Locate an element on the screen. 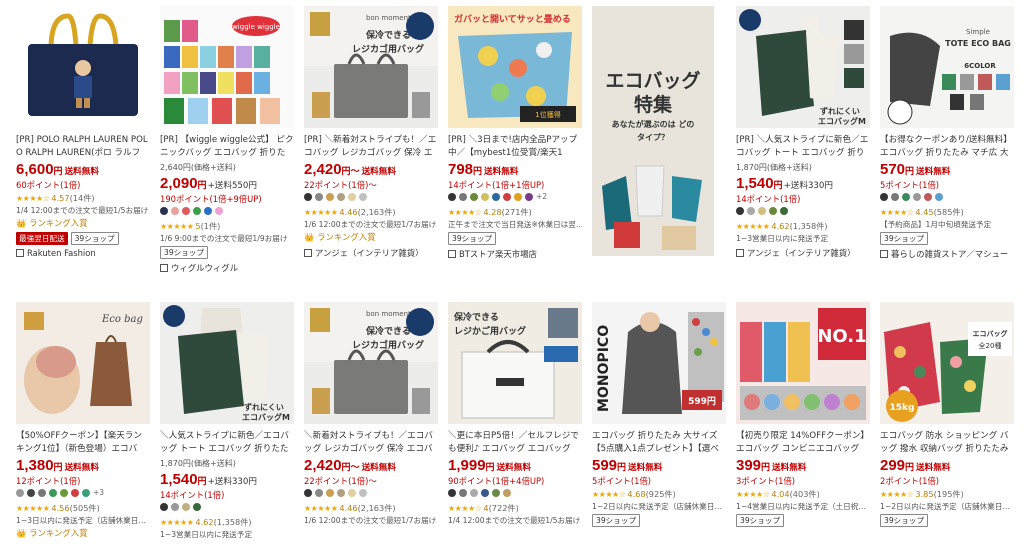 This screenshot has width=1024, height=544. rating: ★★★★☆ 4.68(925件) is located at coordinates (659, 494).